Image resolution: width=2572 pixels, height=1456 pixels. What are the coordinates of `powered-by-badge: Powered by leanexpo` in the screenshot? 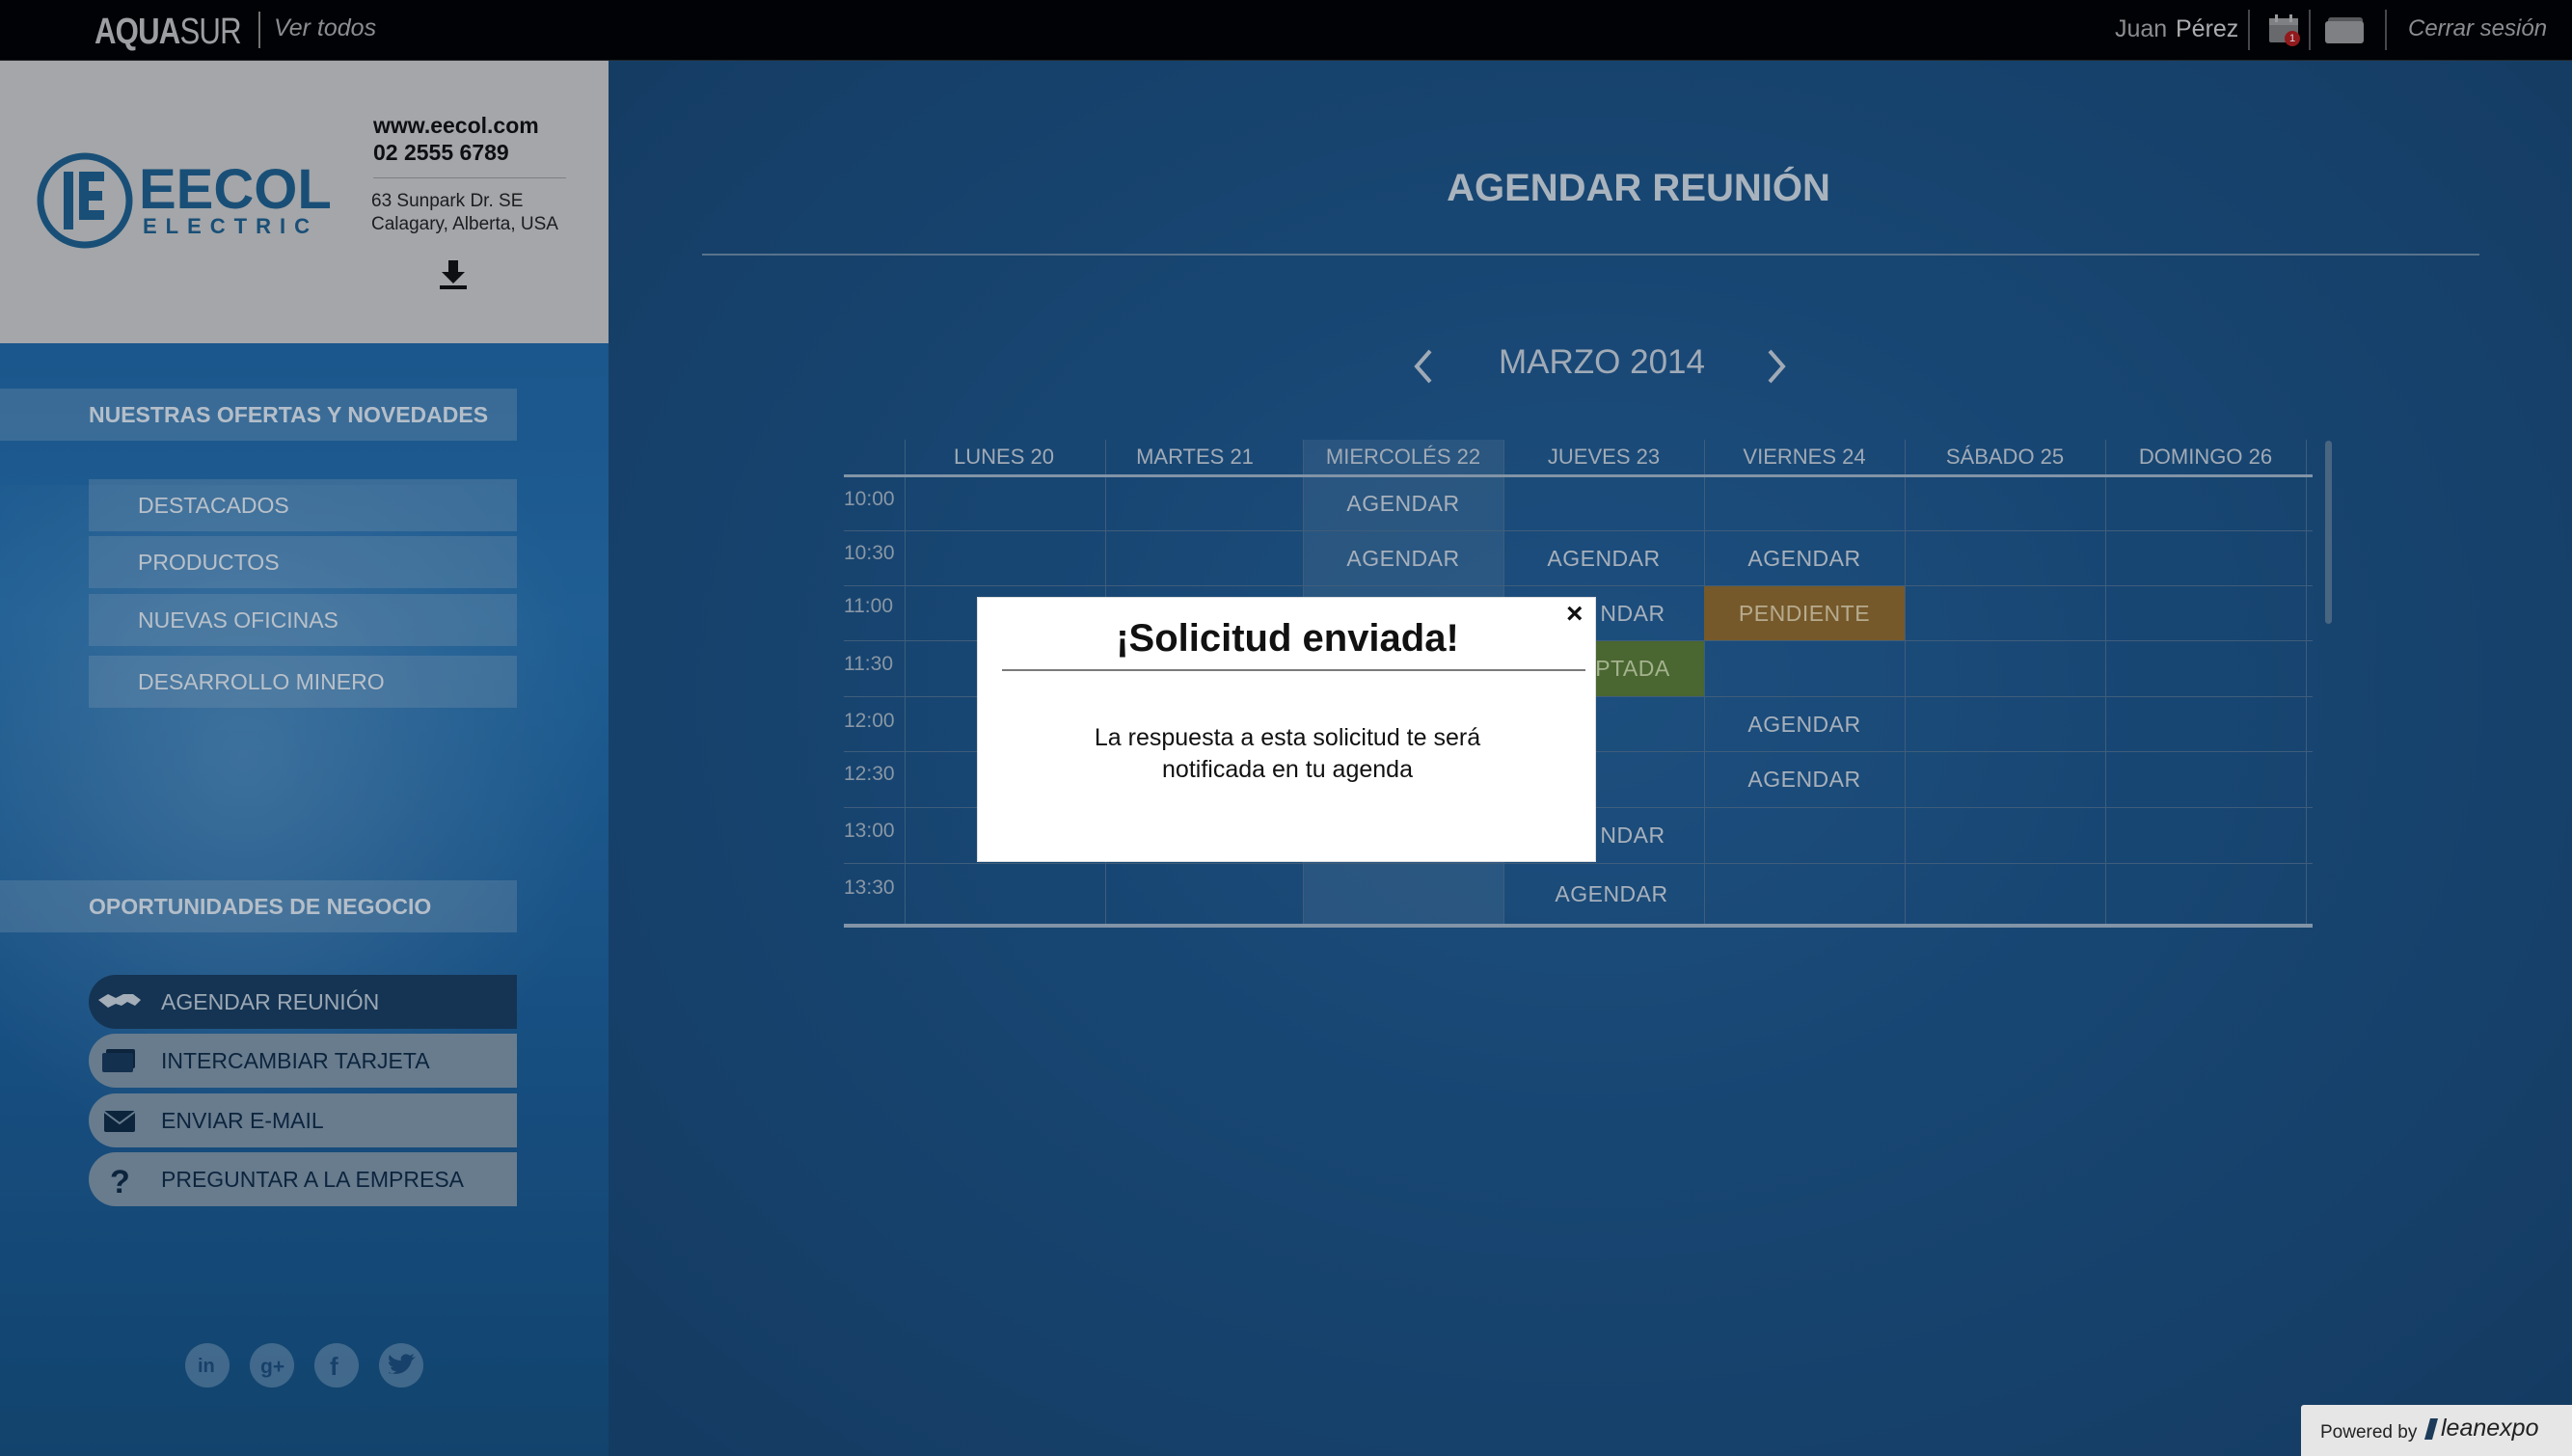 It's located at (2437, 1430).